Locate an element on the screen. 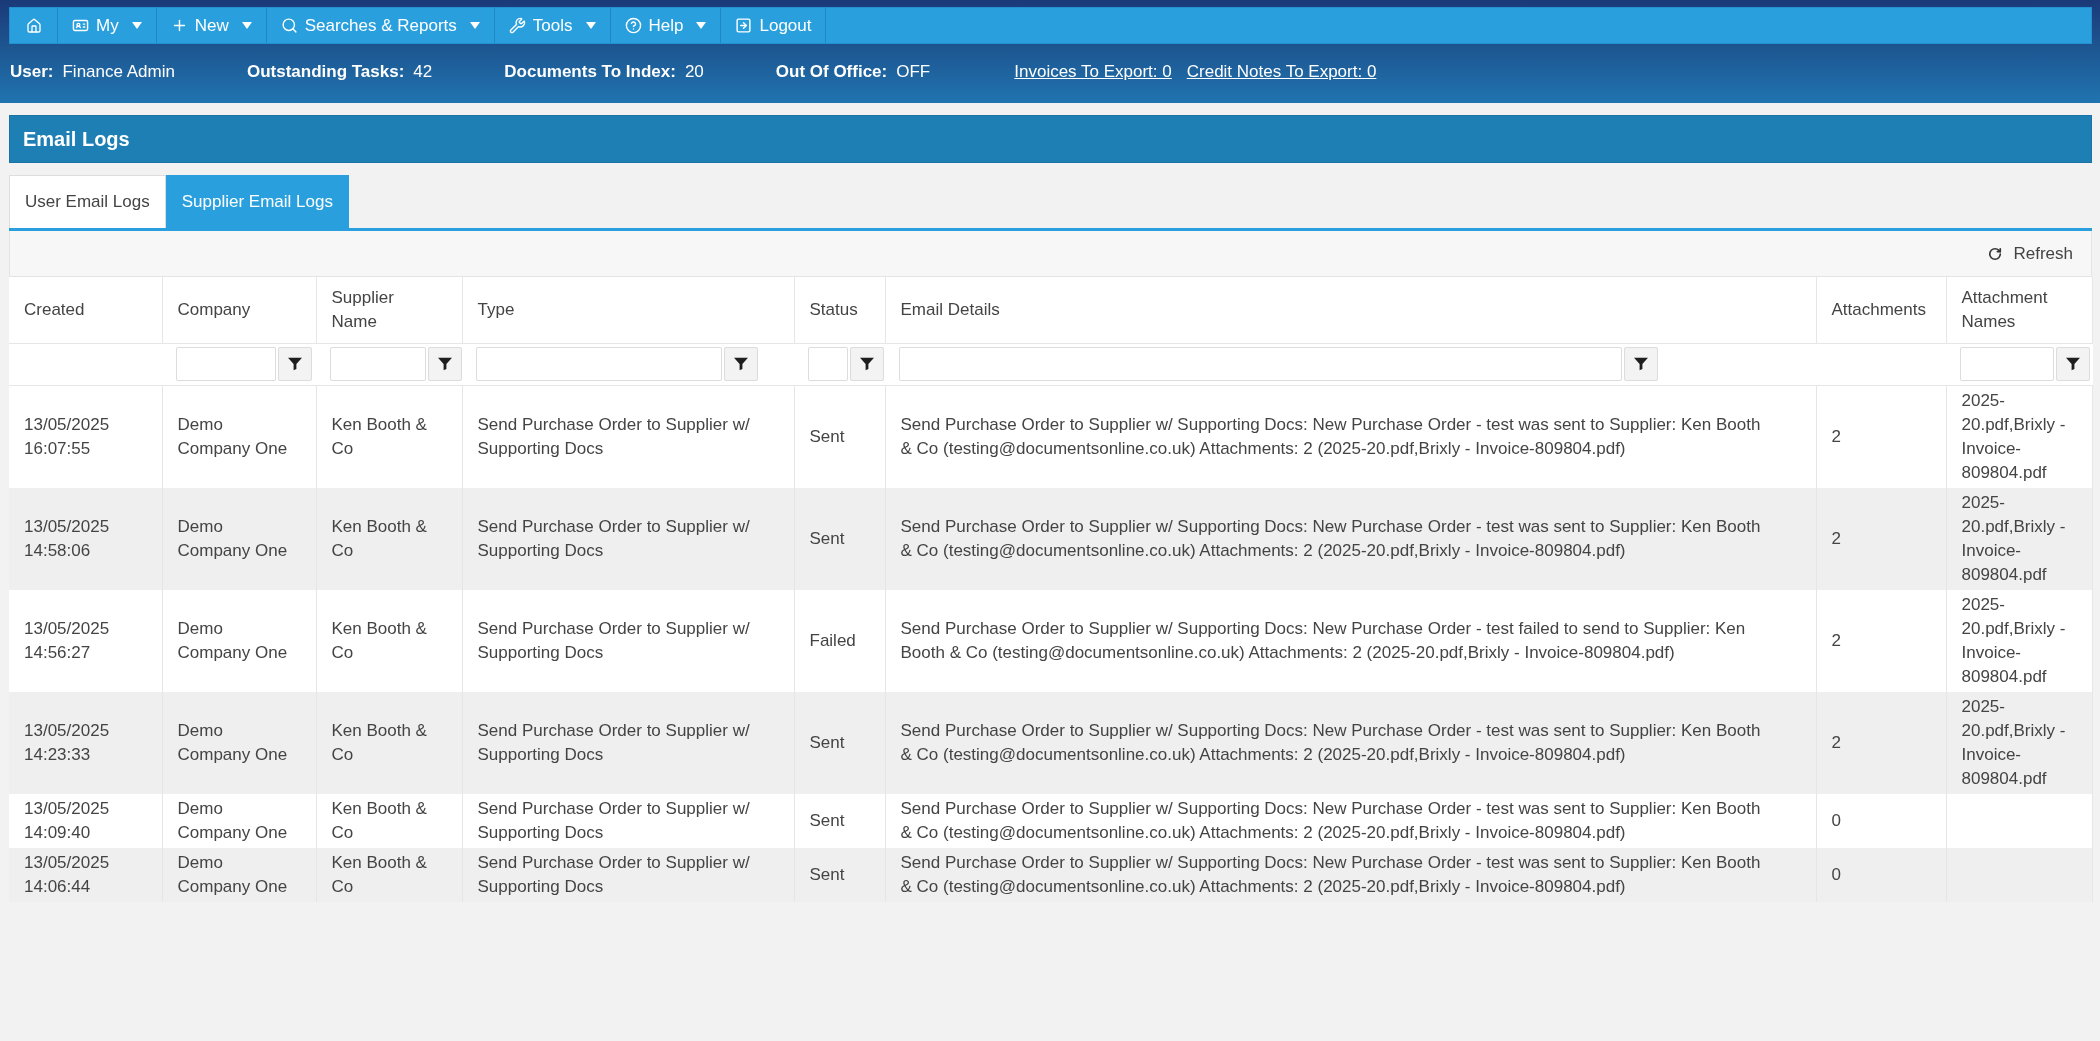 This screenshot has height=1041, width=2100. refresh-button: Refresh is located at coordinates (2030, 253).